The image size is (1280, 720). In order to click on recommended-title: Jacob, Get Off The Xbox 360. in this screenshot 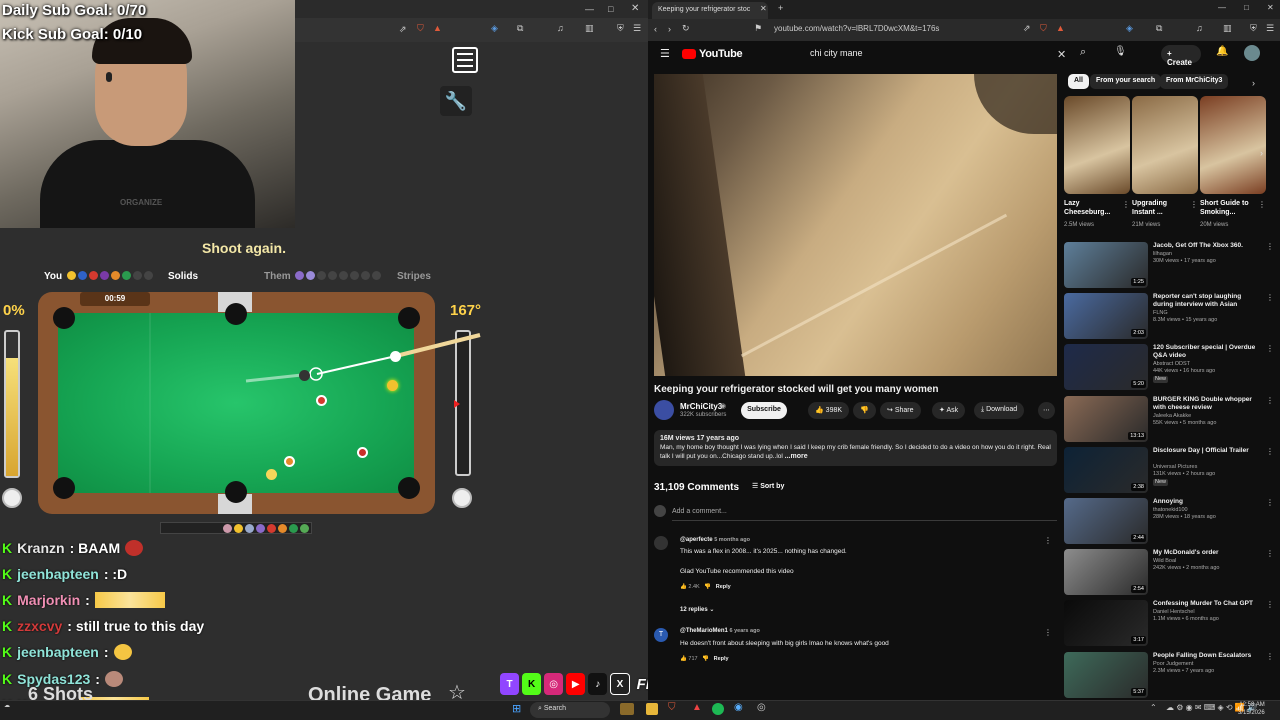, I will do `click(1207, 246)`.